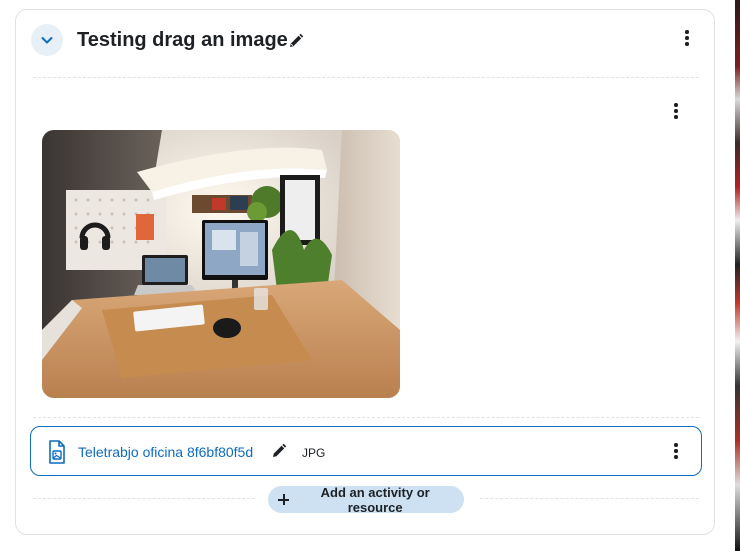  What do you see at coordinates (737, 275) in the screenshot?
I see `background-image-strip` at bounding box center [737, 275].